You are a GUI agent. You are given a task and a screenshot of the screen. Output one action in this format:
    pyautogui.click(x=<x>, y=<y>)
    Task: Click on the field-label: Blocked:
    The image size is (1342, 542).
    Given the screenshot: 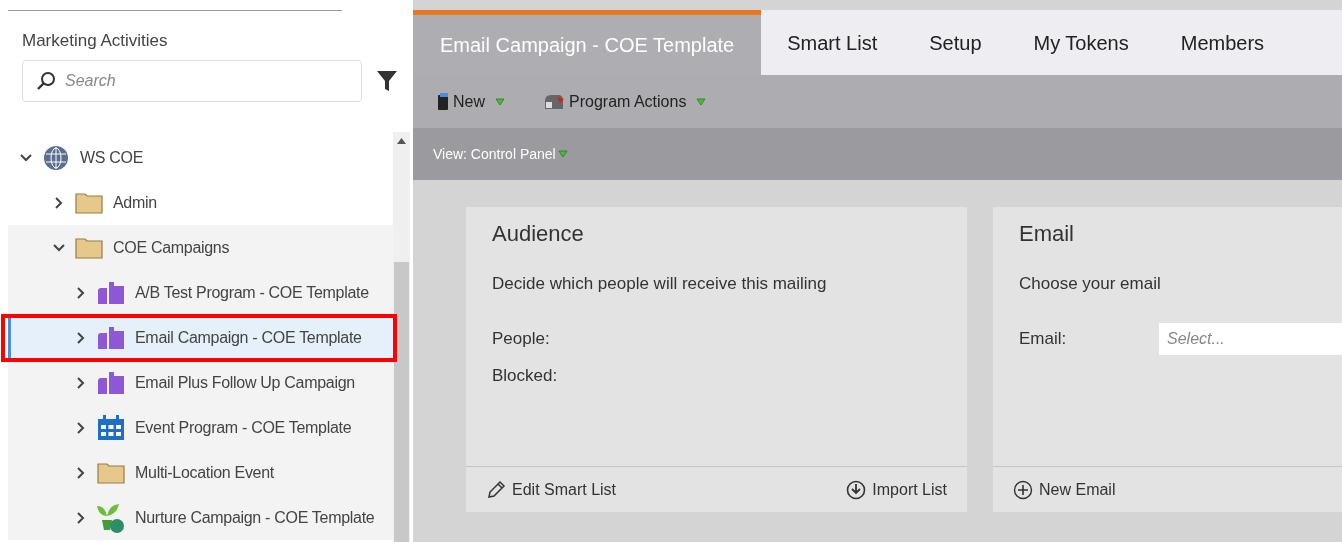 What is the action you would take?
    pyautogui.click(x=525, y=375)
    